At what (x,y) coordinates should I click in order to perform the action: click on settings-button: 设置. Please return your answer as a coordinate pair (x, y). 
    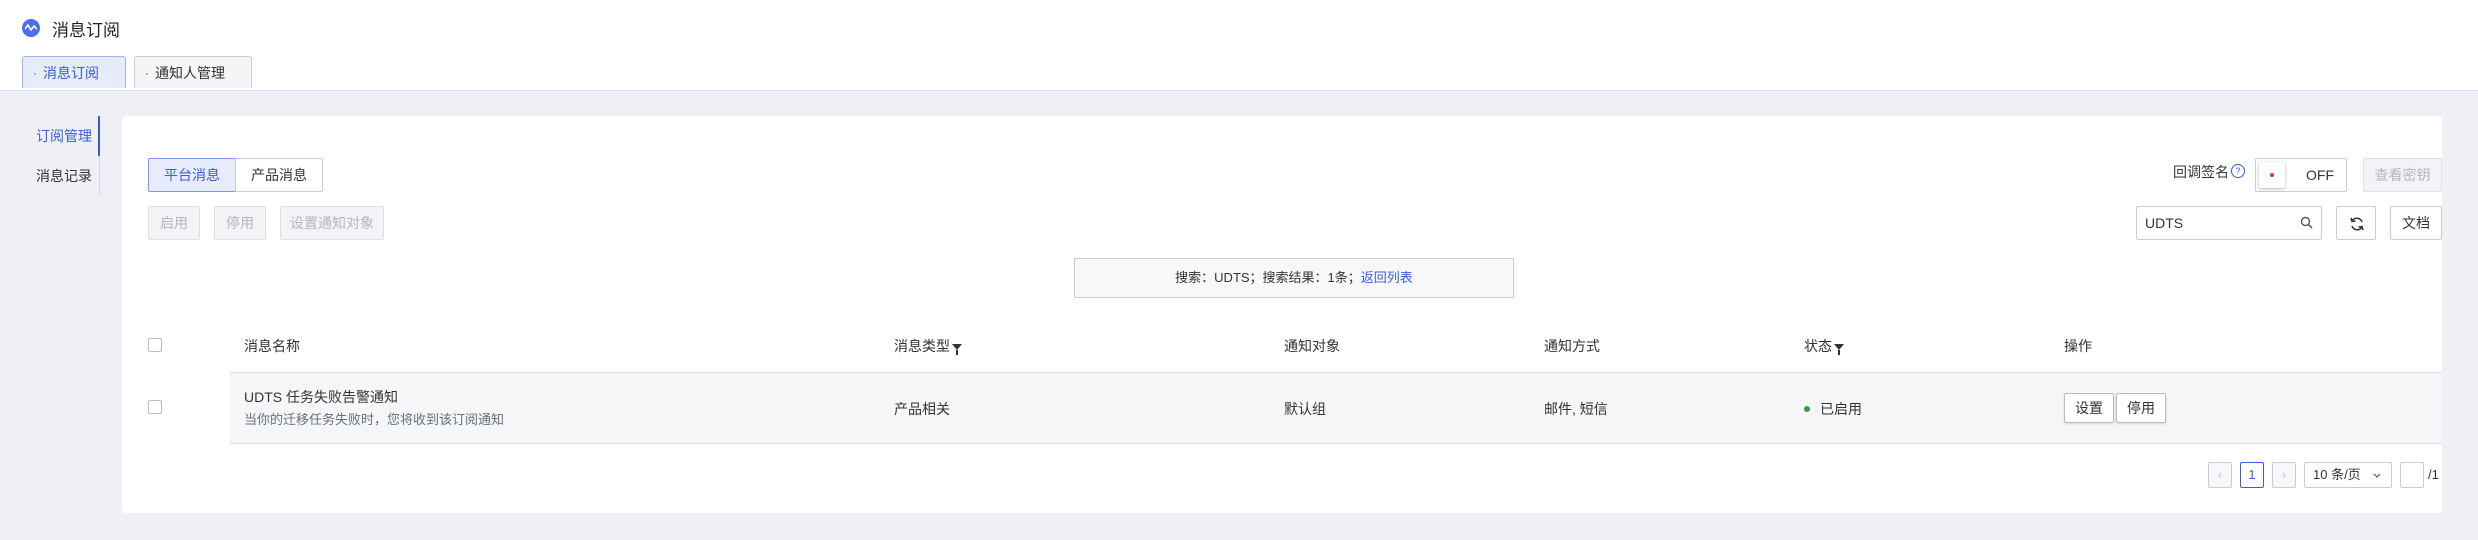
    Looking at the image, I should click on (2089, 408).